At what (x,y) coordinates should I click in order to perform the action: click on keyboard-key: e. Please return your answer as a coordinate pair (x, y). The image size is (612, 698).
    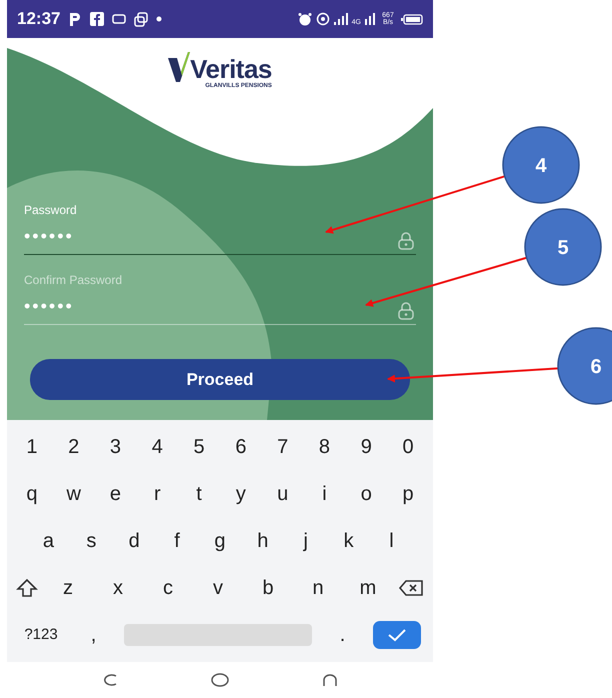
    Looking at the image, I should click on (115, 494).